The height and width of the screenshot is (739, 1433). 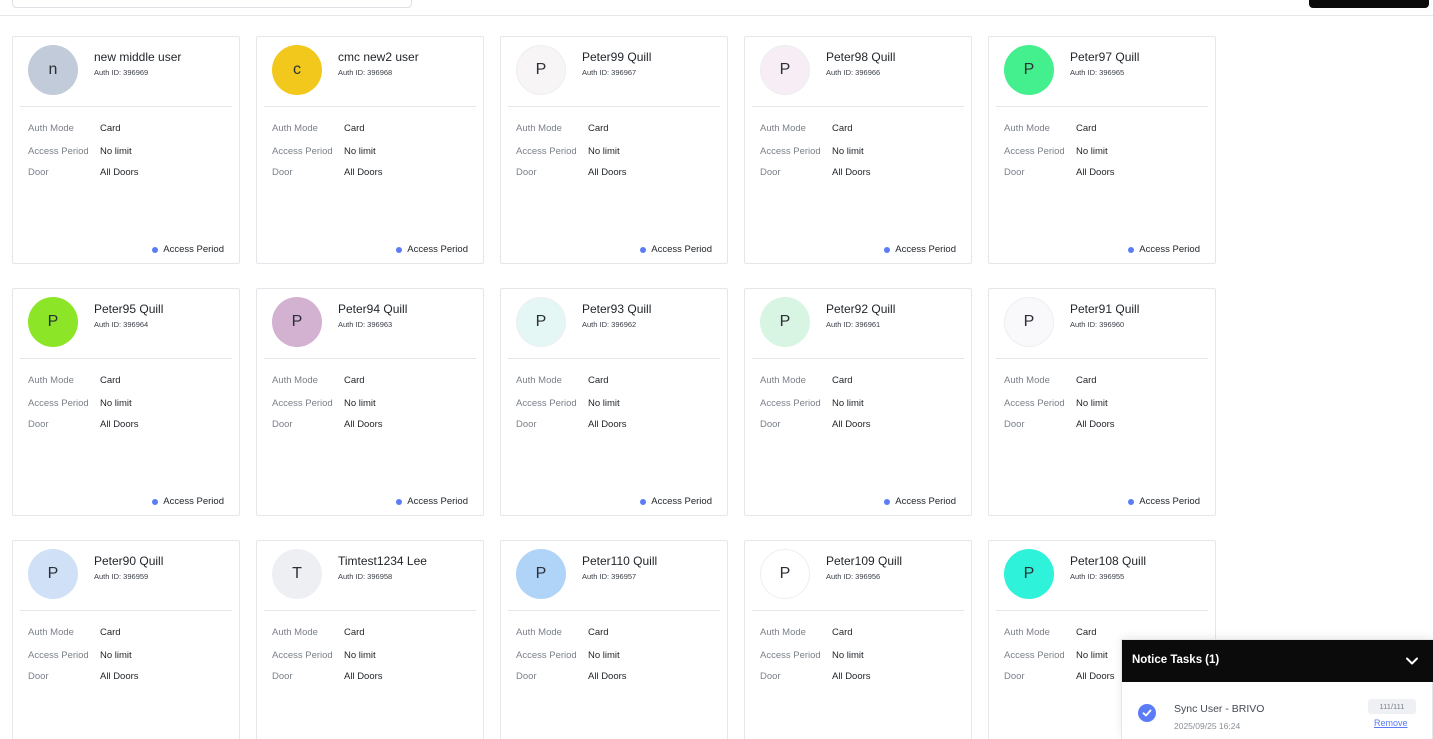 I want to click on task-timestamp: 2025/09/25 16:24, so click(x=1207, y=726).